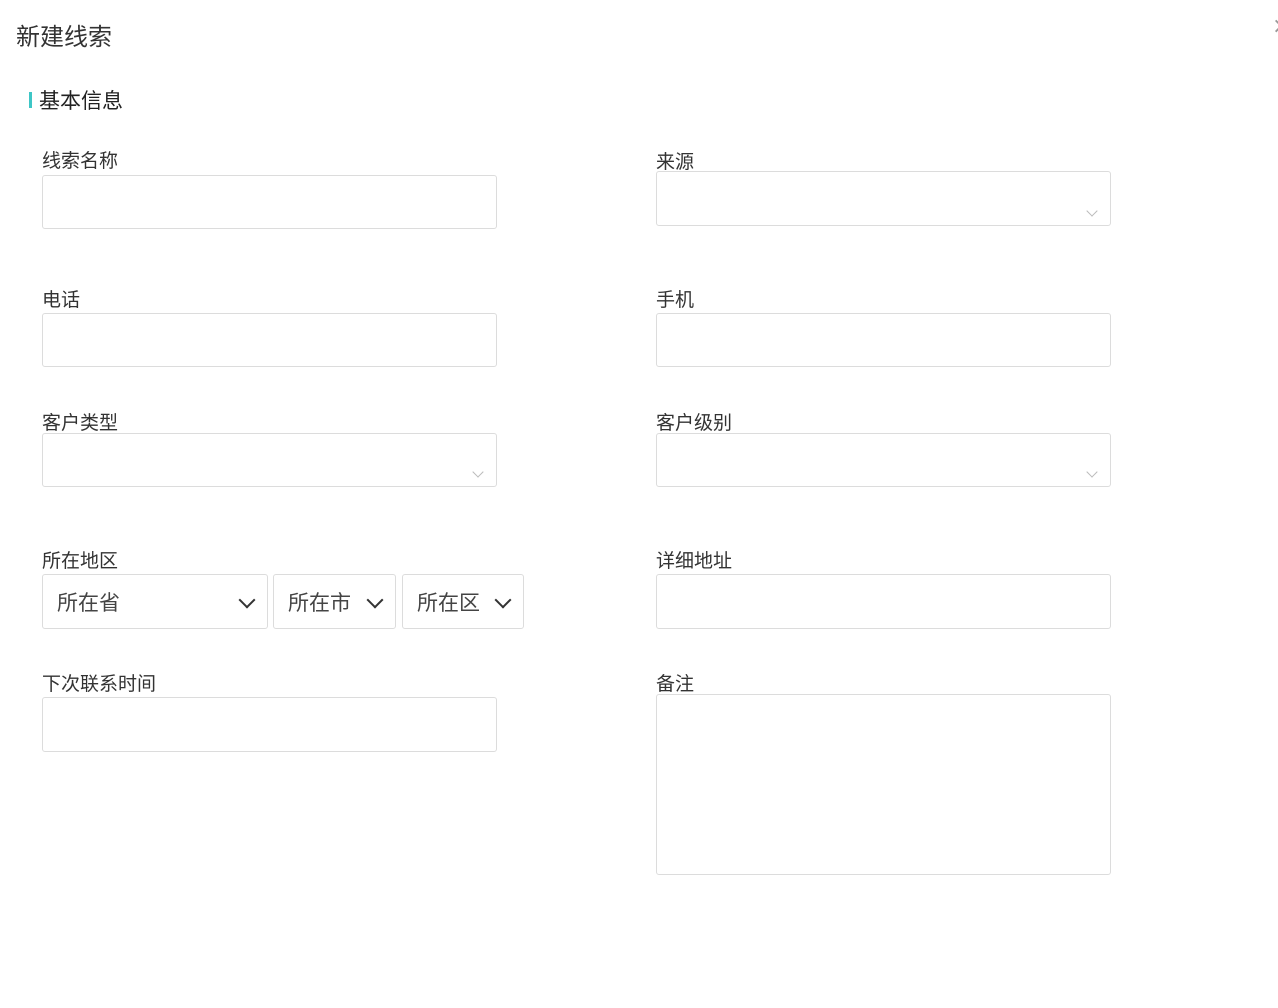 This screenshot has height=1008, width=1278. What do you see at coordinates (883, 198) in the screenshot?
I see `source-select` at bounding box center [883, 198].